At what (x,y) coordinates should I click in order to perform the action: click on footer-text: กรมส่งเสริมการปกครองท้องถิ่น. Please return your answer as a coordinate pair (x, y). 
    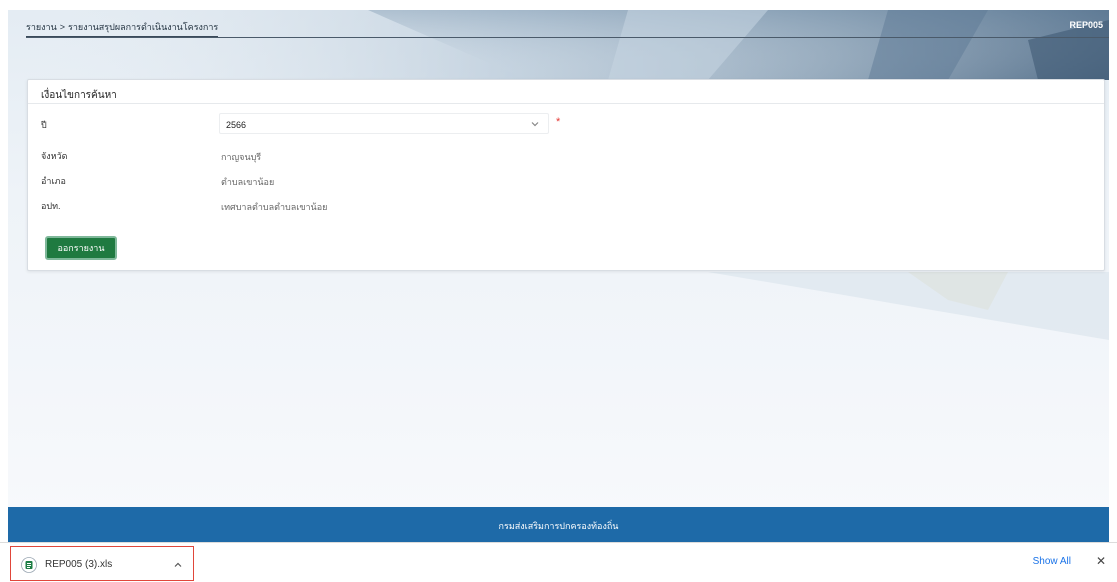
    Looking at the image, I should click on (558, 526).